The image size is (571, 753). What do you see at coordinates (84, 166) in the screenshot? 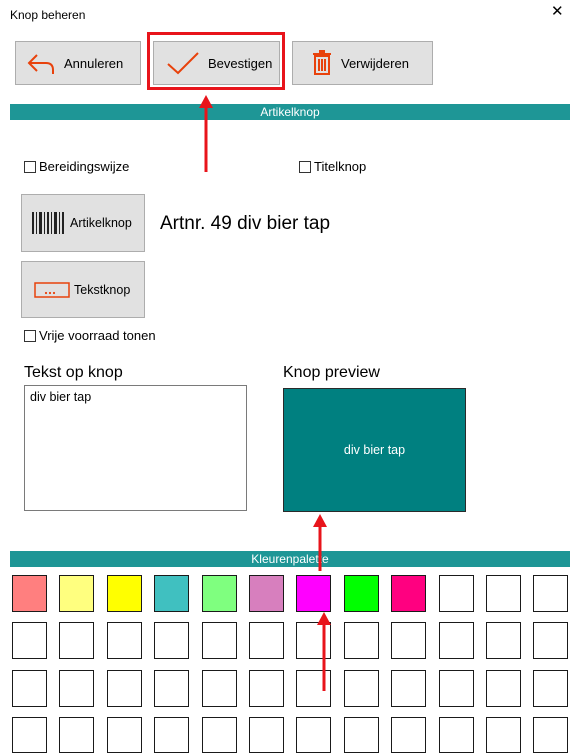
I see `preparation-label: Bereidingswijze` at bounding box center [84, 166].